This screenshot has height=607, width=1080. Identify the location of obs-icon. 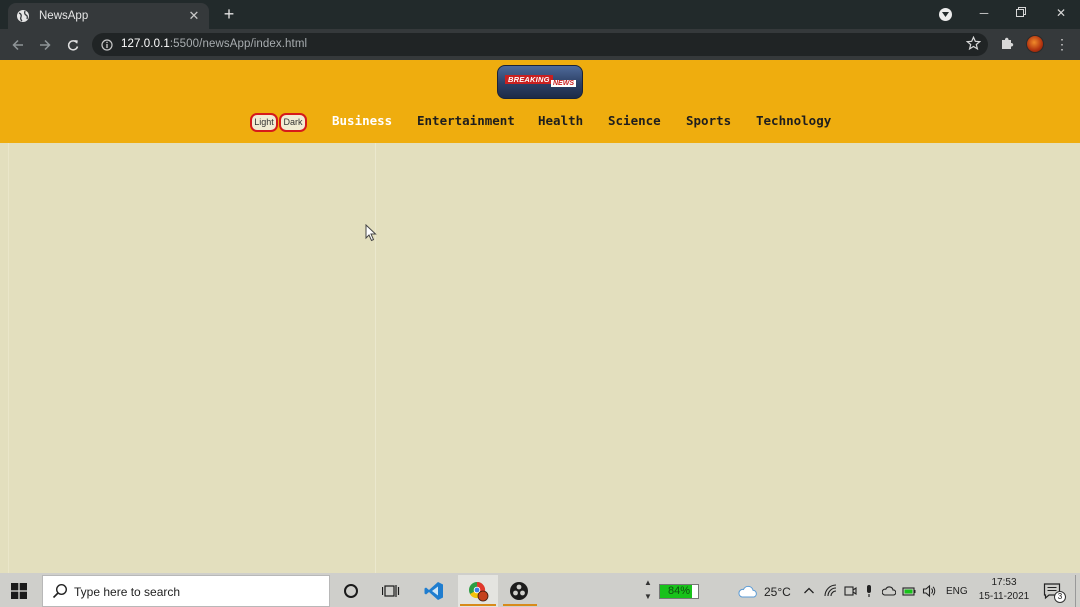
(519, 591).